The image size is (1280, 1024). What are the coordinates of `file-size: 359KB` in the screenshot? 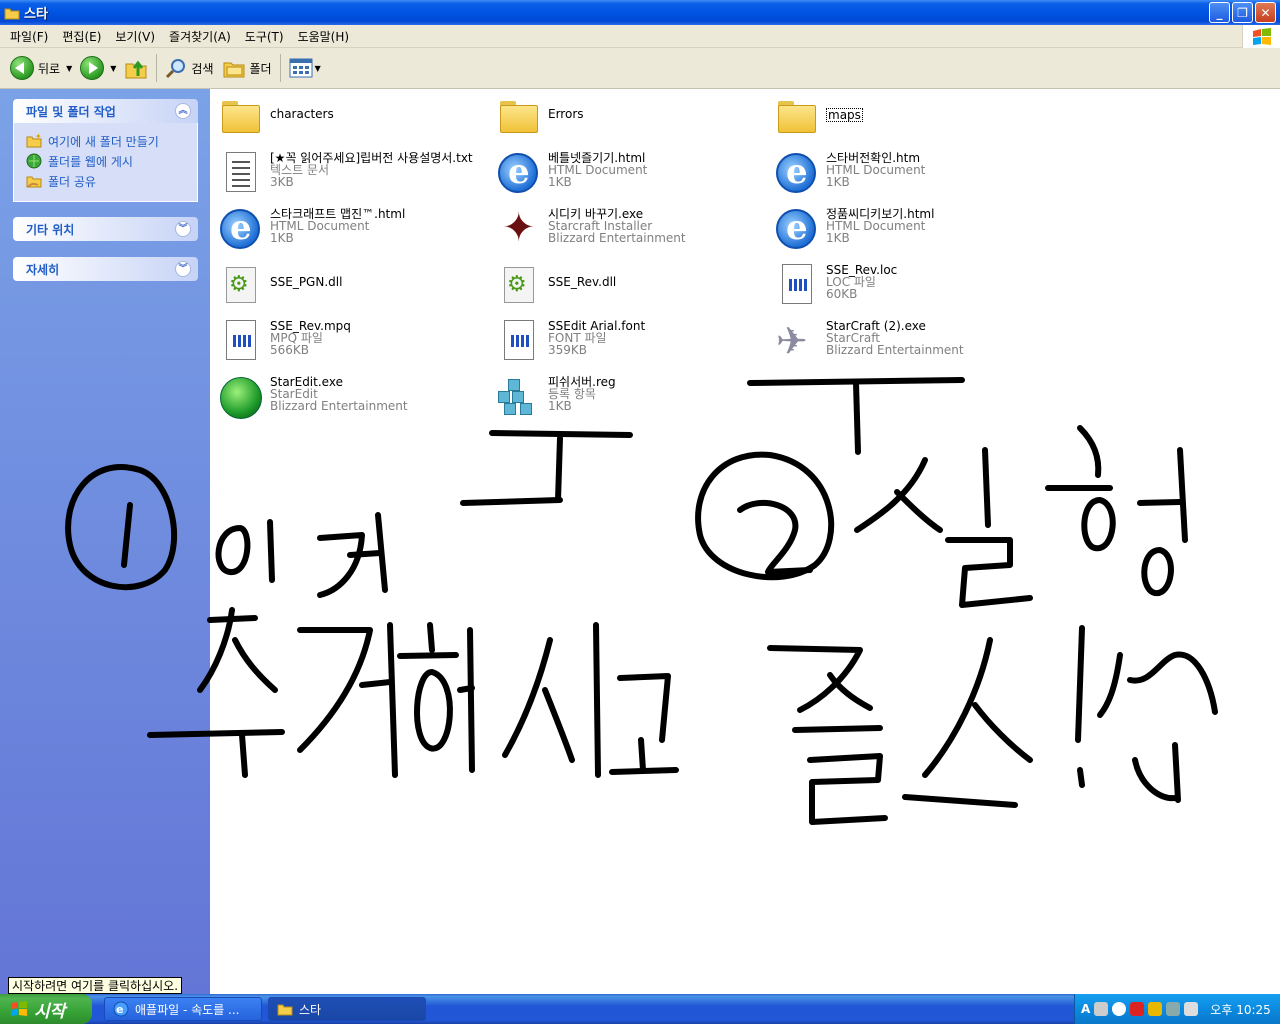 It's located at (568, 350).